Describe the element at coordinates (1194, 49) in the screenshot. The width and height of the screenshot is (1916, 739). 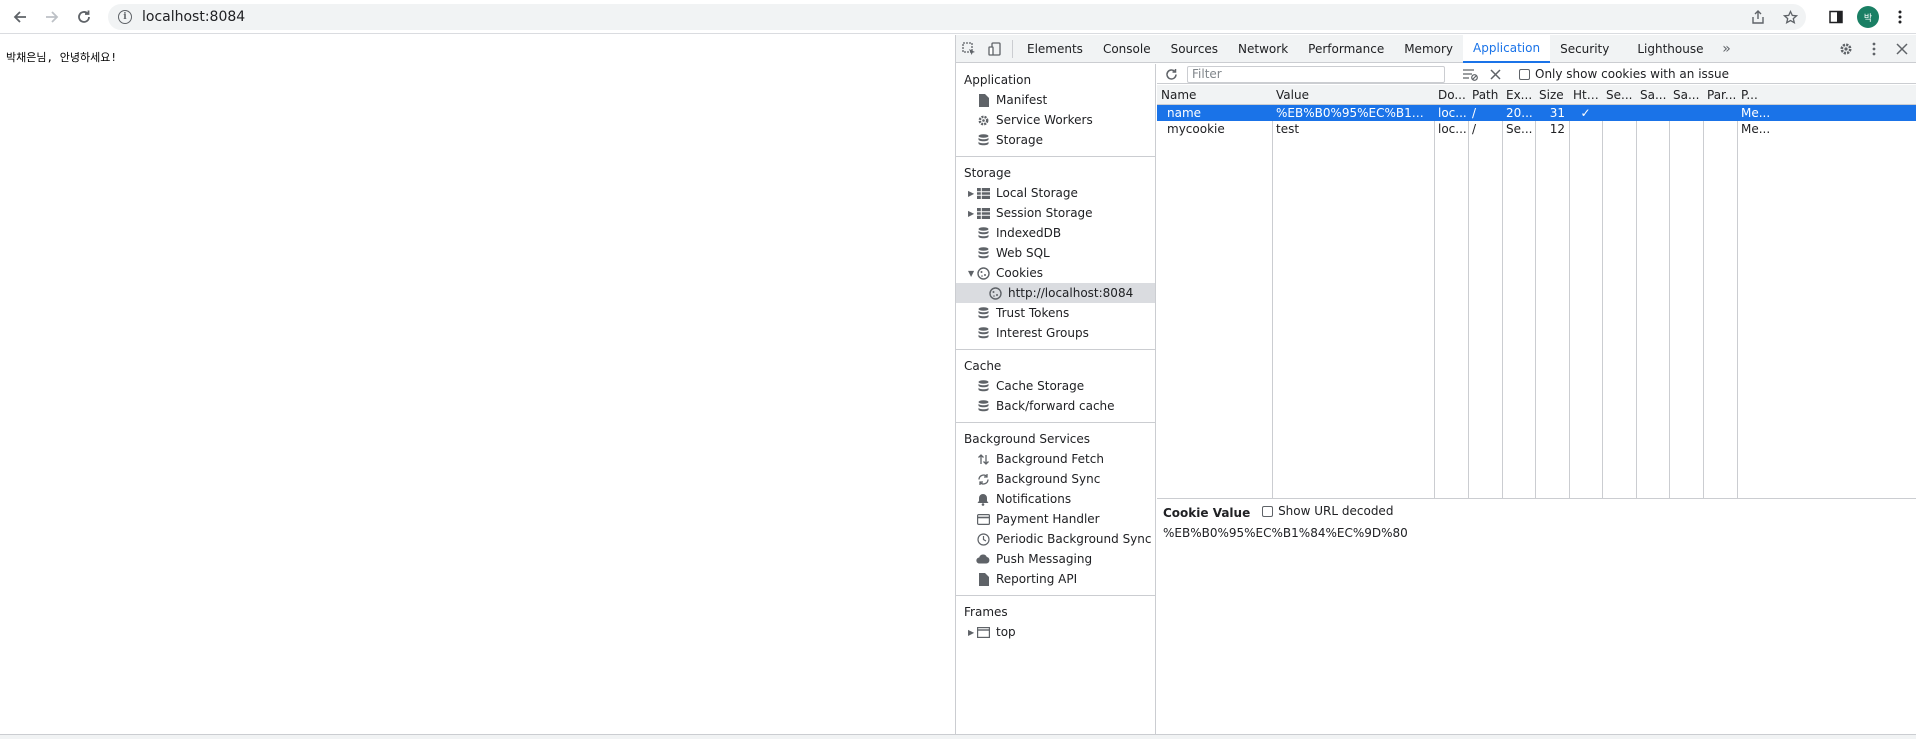
I see `tab-sources: Sources` at that location.